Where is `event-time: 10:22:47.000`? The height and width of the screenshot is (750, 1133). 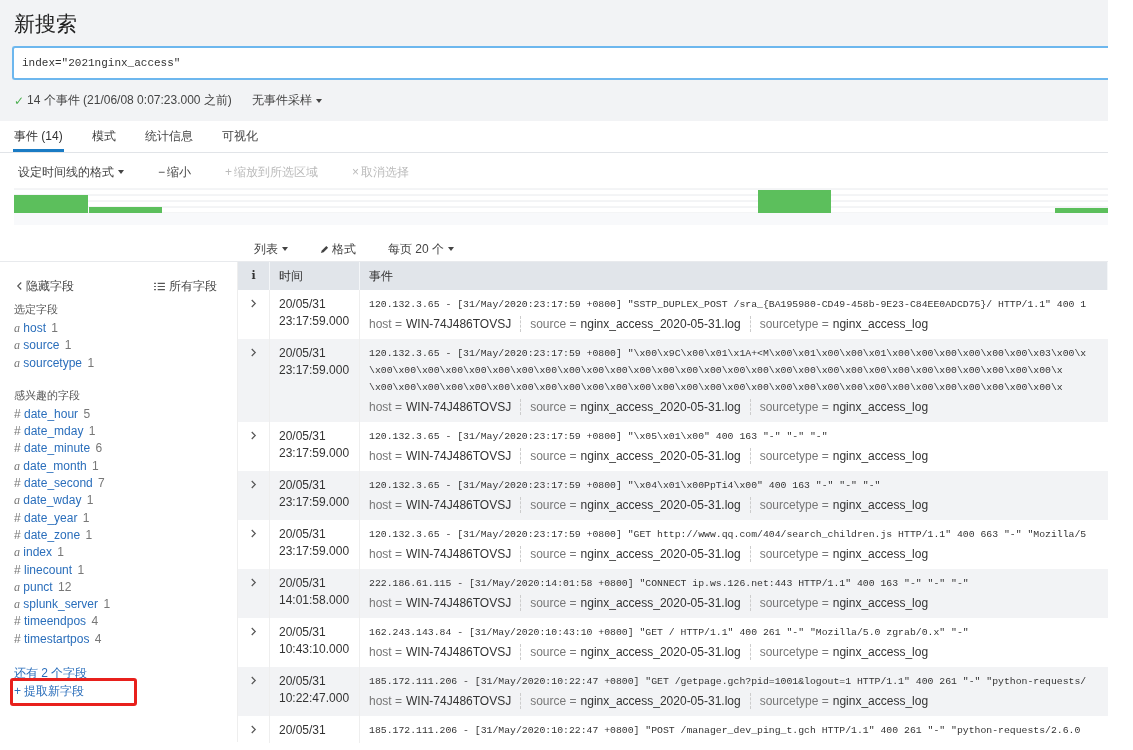 event-time: 10:22:47.000 is located at coordinates (315, 698).